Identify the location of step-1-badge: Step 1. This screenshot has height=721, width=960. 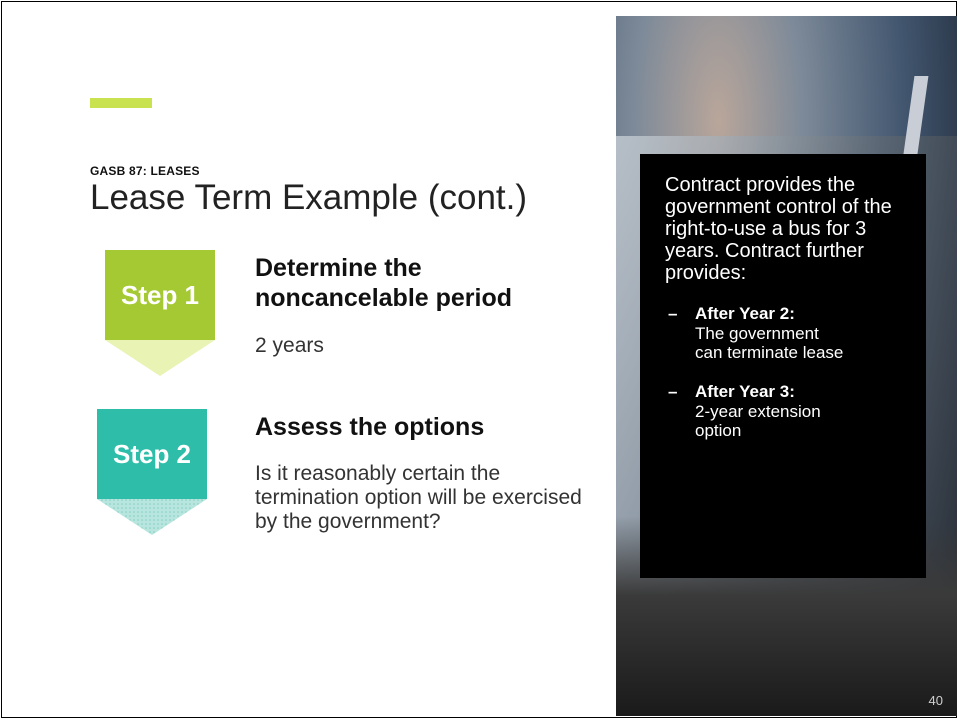
(160, 313).